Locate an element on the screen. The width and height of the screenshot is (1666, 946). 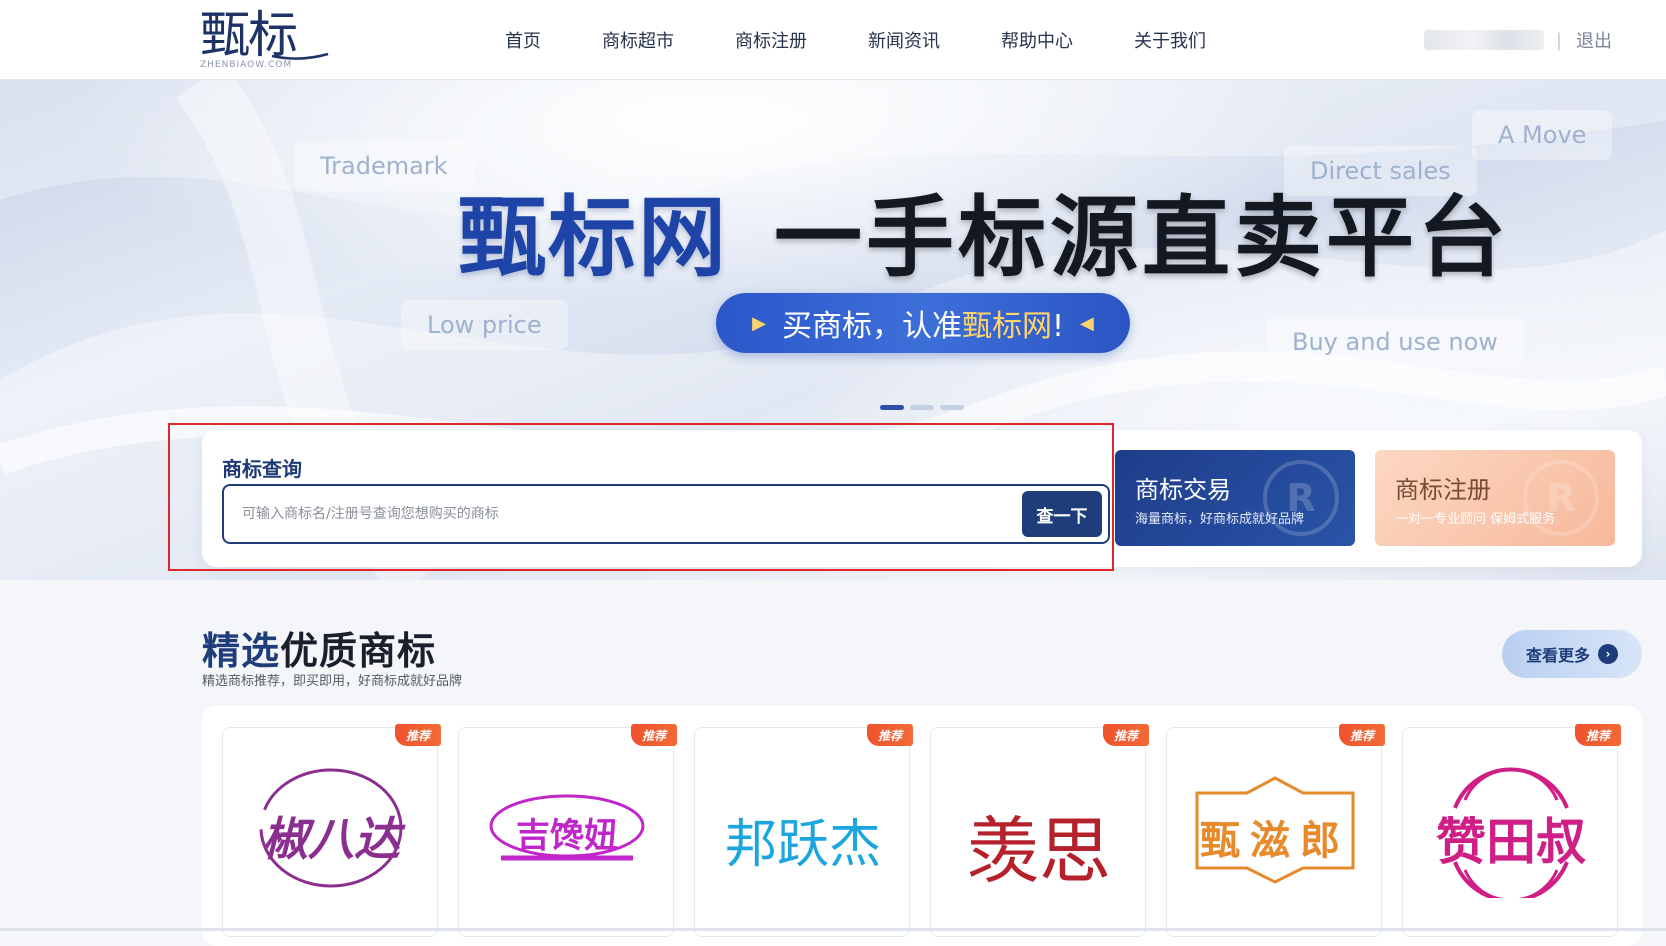
nav-help: 帮助中心 is located at coordinates (1037, 40).